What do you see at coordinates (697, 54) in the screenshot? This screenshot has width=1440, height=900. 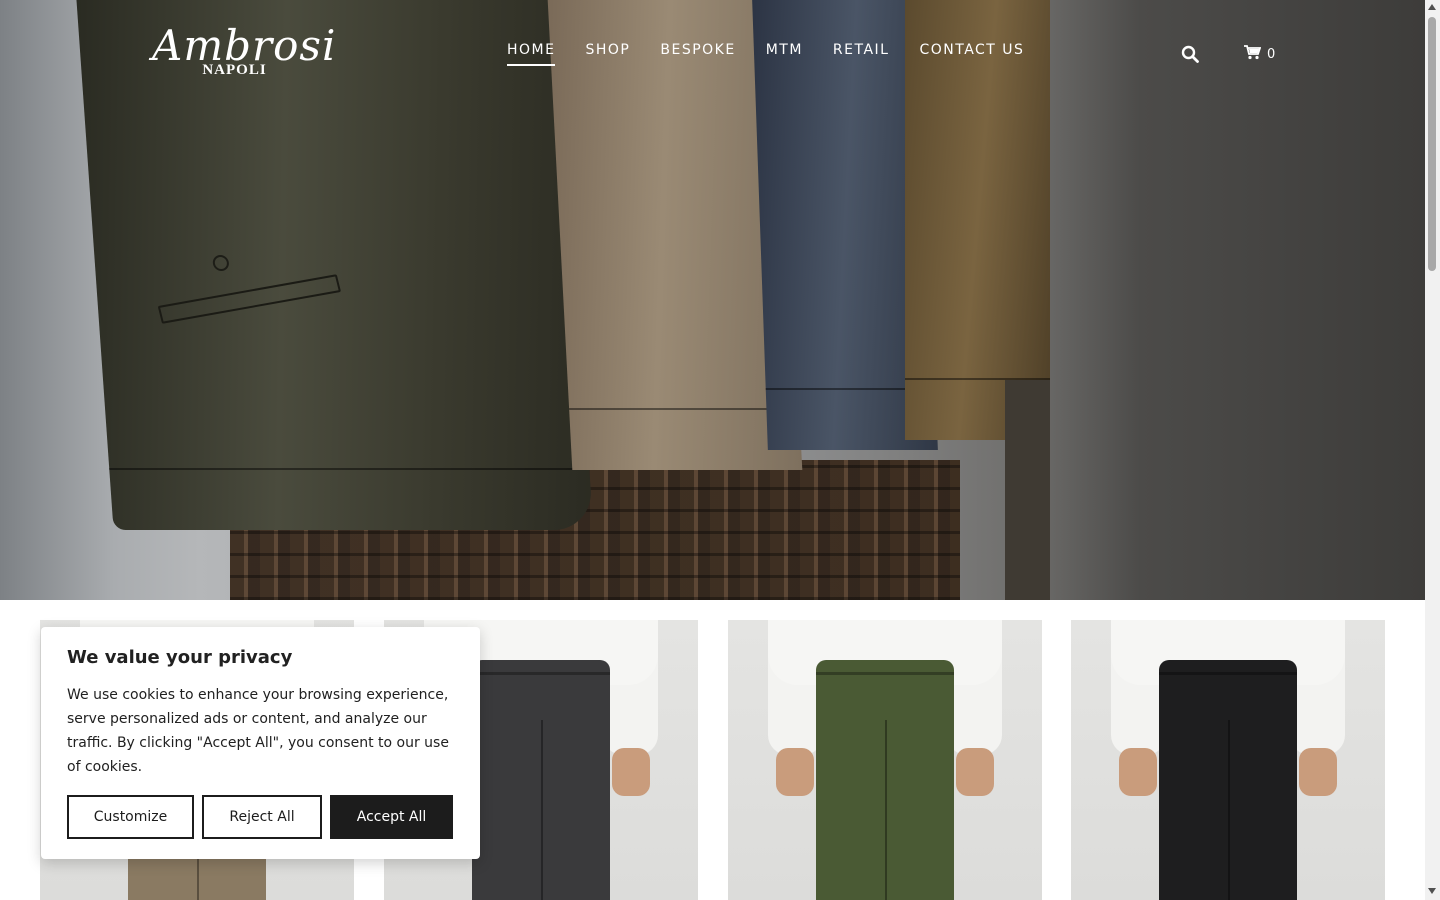 I see `nav-bespoke: BESPOKE` at bounding box center [697, 54].